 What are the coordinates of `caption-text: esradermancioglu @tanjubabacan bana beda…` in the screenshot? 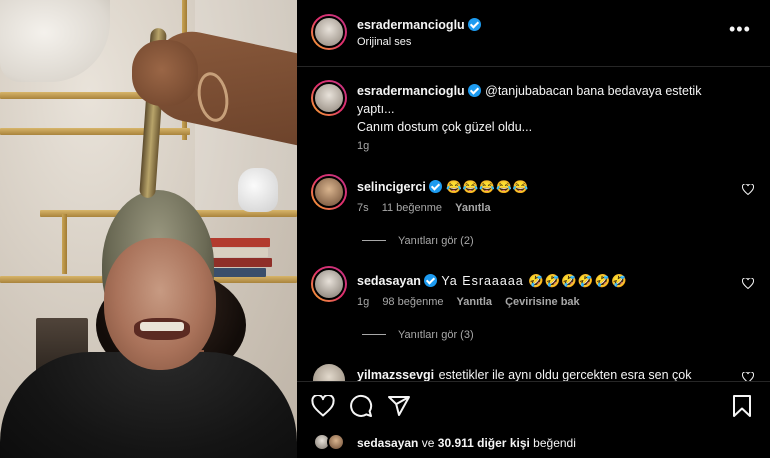 It's located at (547, 109).